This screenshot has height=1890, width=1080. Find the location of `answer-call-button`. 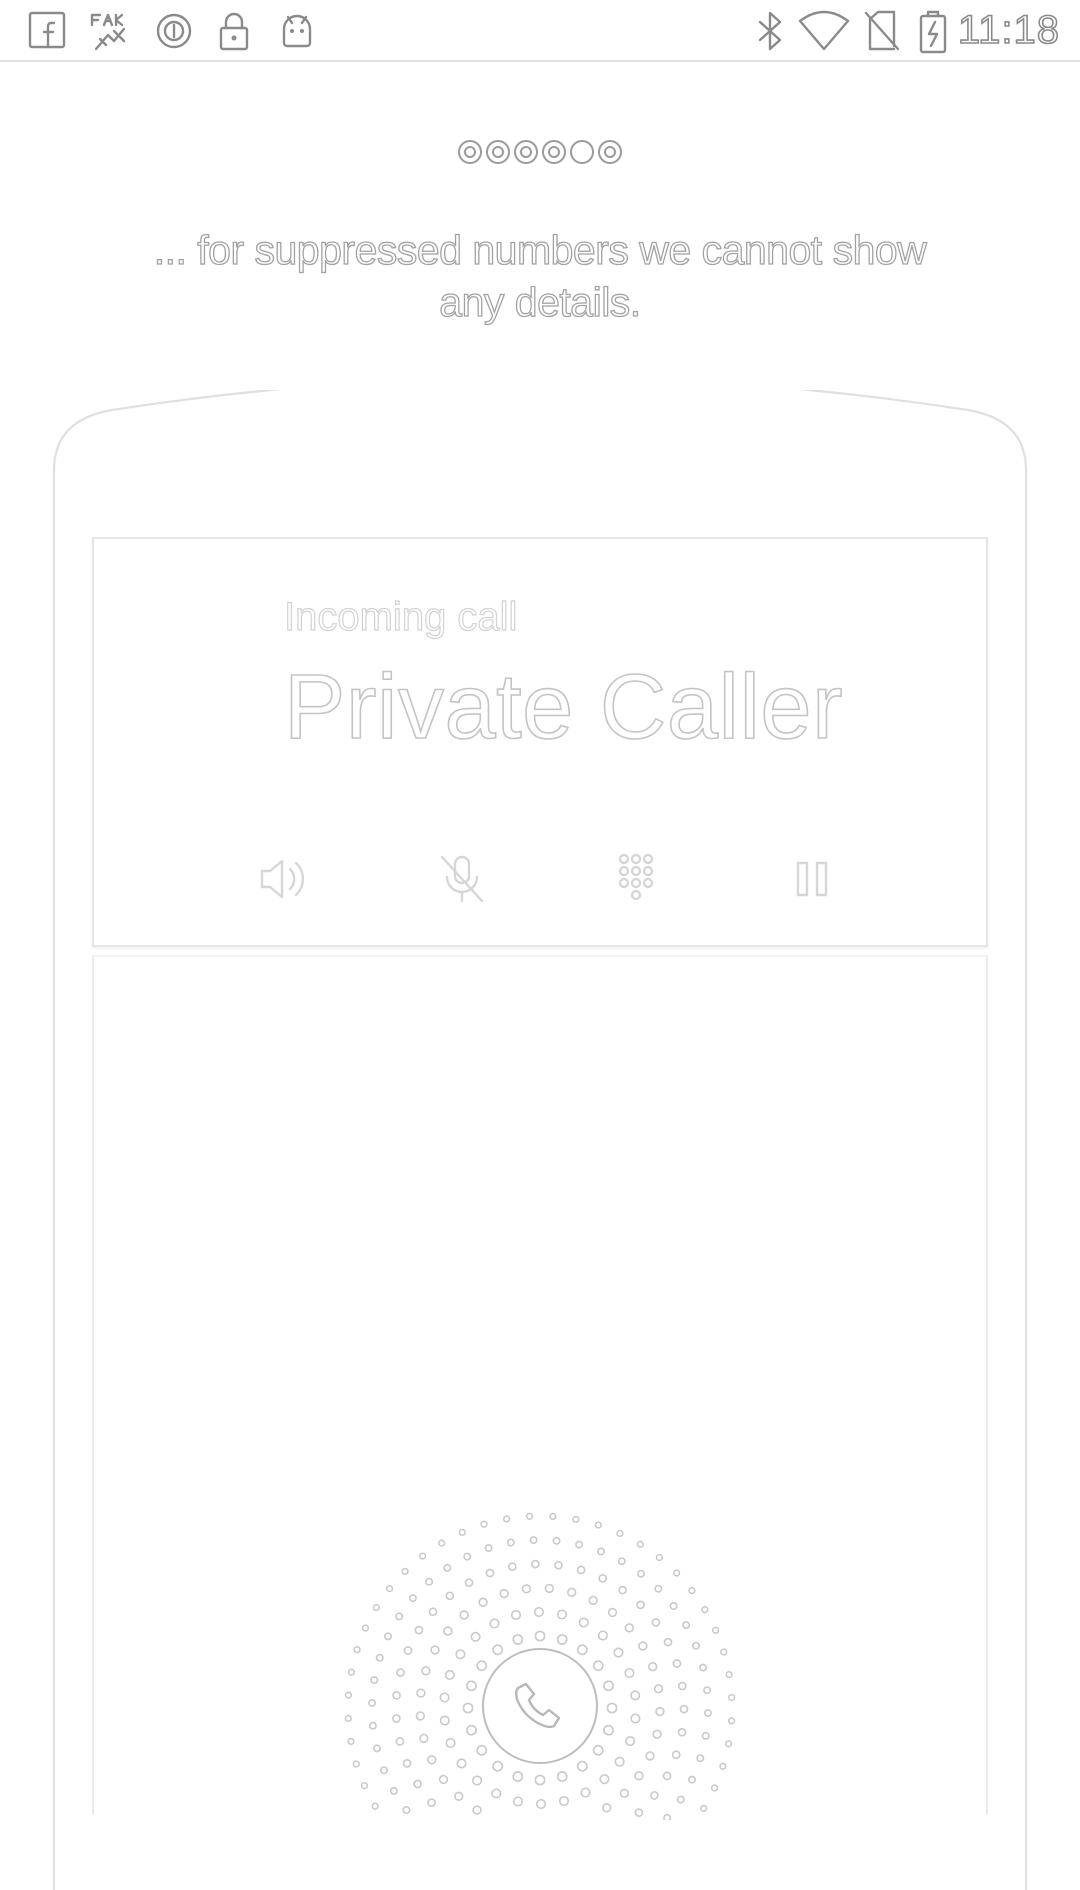

answer-call-button is located at coordinates (540, 1706).